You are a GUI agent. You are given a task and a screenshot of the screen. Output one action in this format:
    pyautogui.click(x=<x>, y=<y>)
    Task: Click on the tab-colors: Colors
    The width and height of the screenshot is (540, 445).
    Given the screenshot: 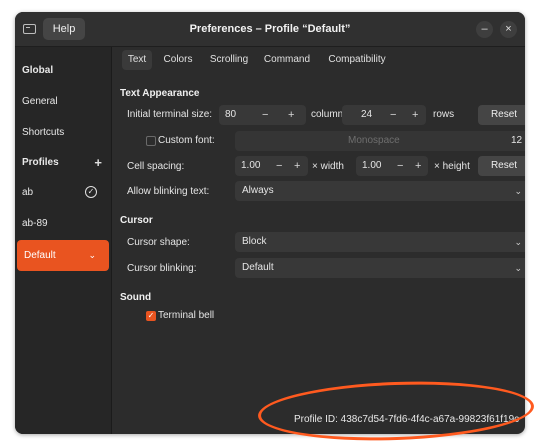 What is the action you would take?
    pyautogui.click(x=178, y=60)
    